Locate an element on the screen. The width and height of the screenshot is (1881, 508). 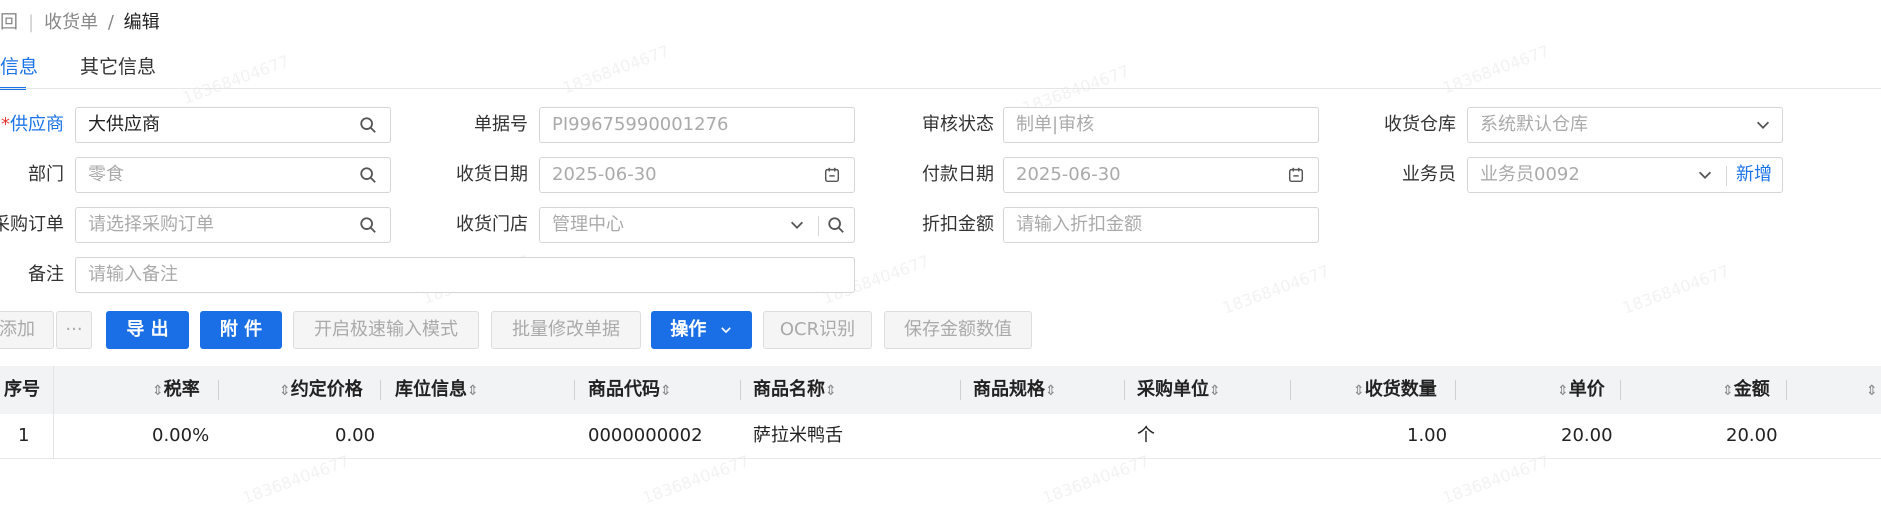
discount-field: 请输入折扣金额 is located at coordinates (1161, 225).